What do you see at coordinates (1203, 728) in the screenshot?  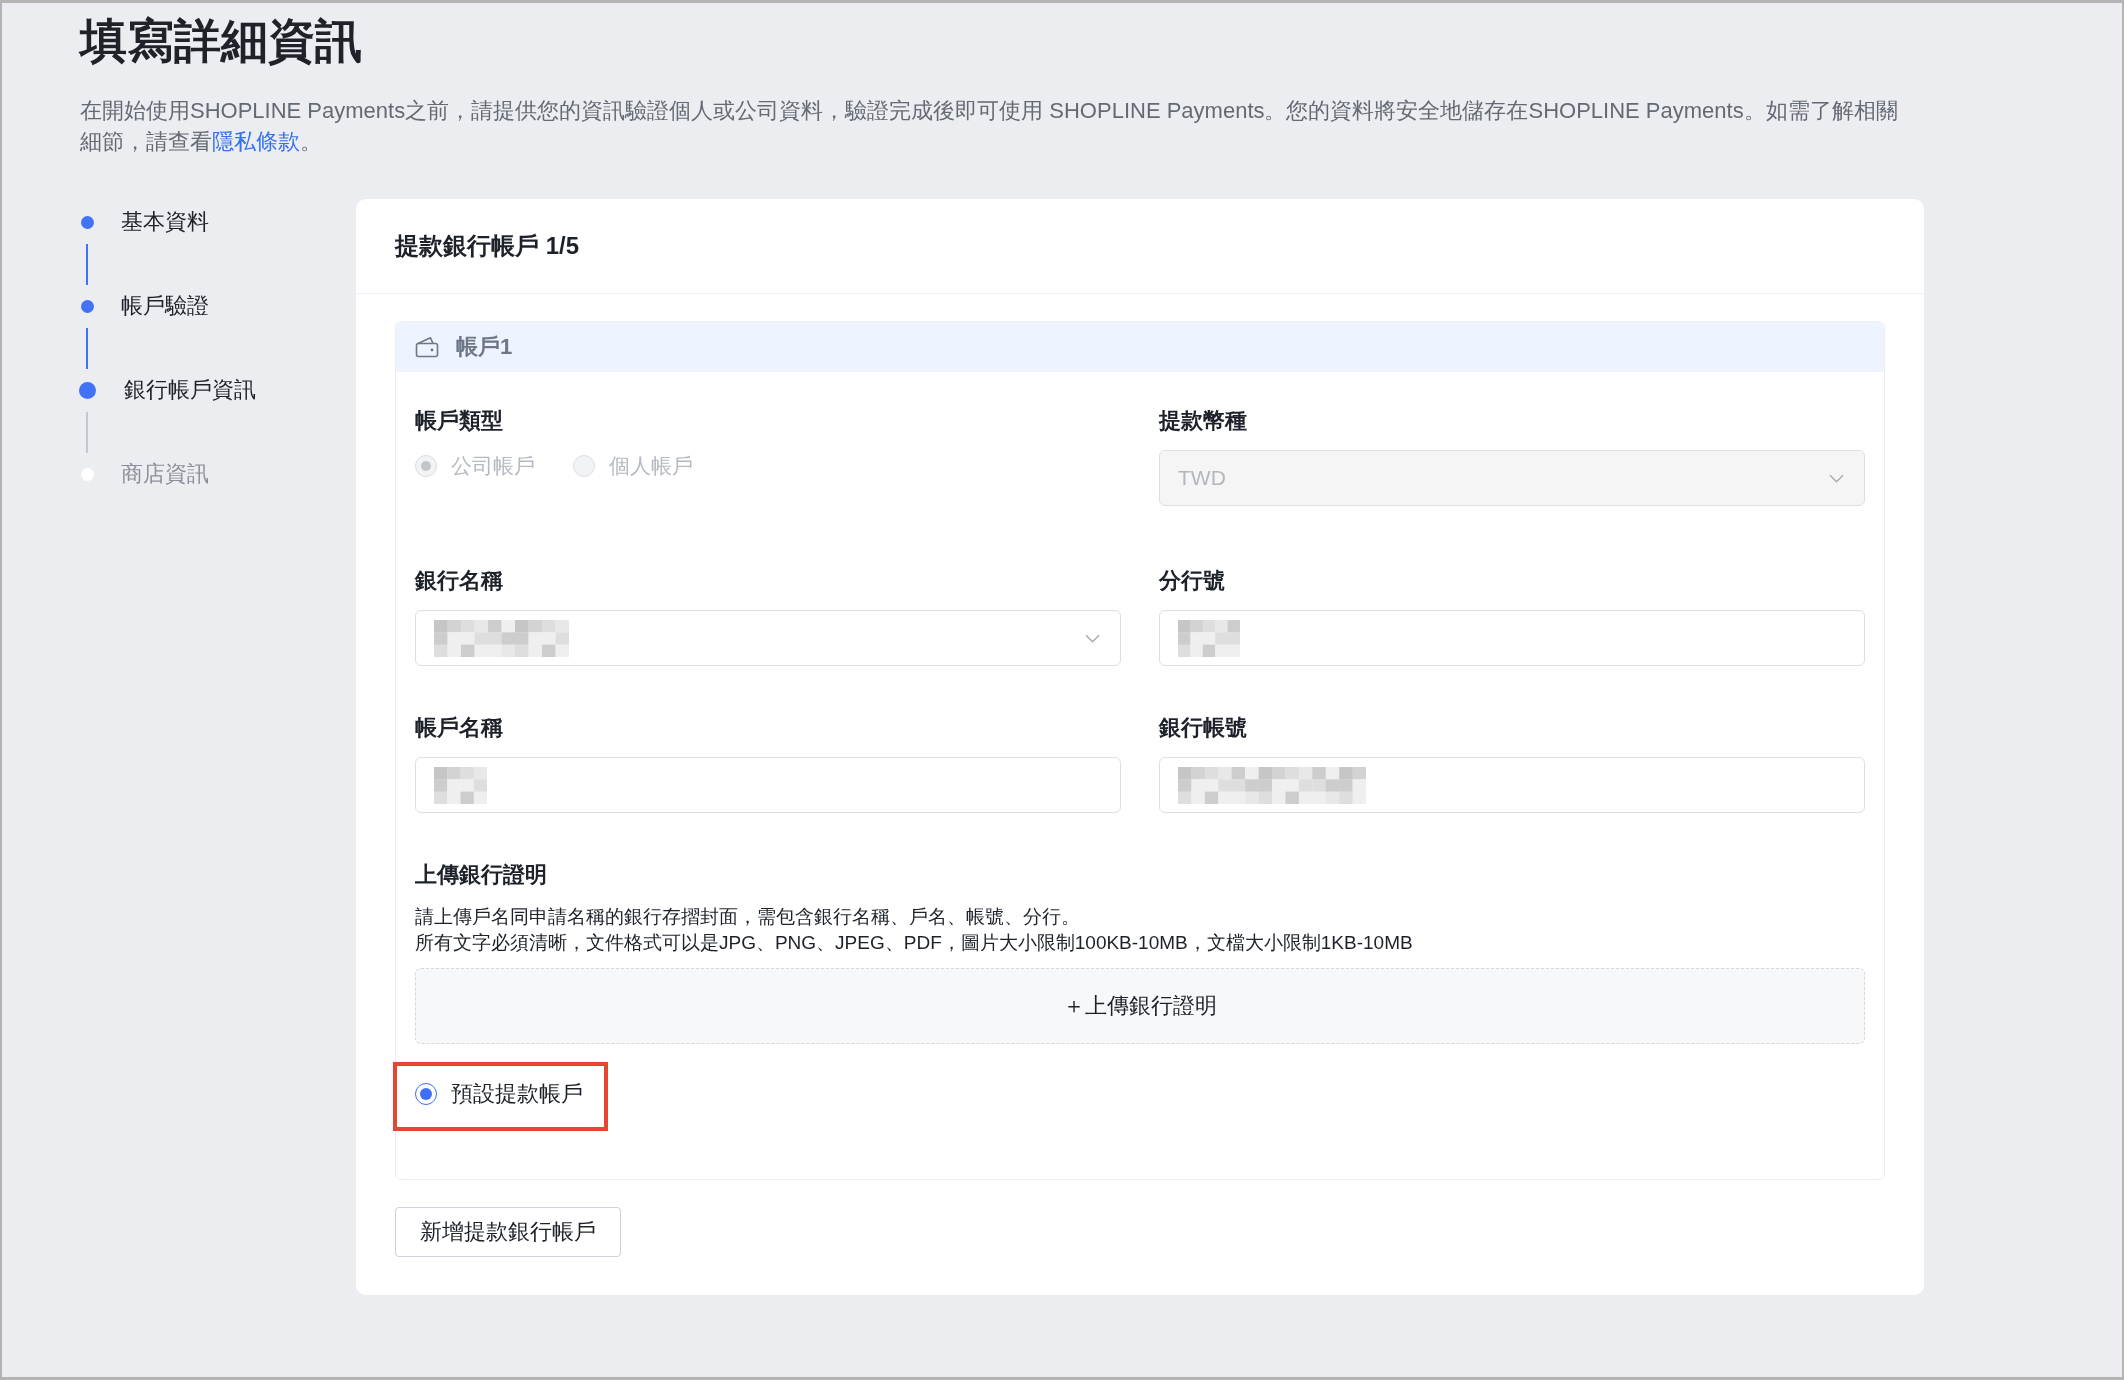 I see `field-label: 銀行帳號` at bounding box center [1203, 728].